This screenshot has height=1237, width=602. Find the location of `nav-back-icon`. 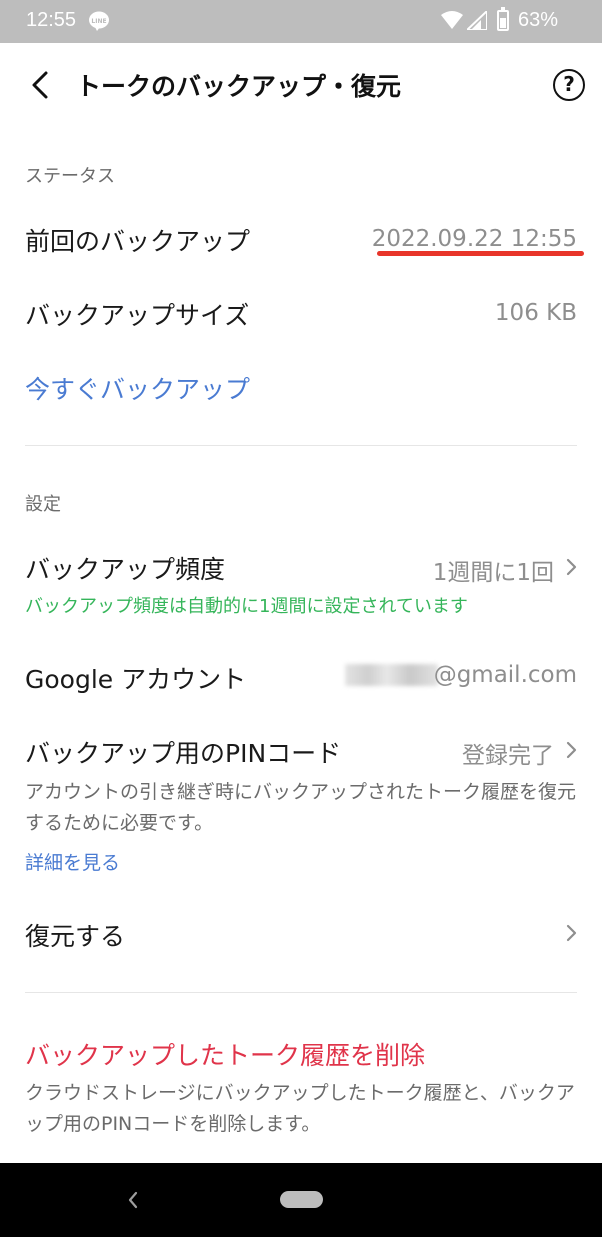

nav-back-icon is located at coordinates (133, 1200).